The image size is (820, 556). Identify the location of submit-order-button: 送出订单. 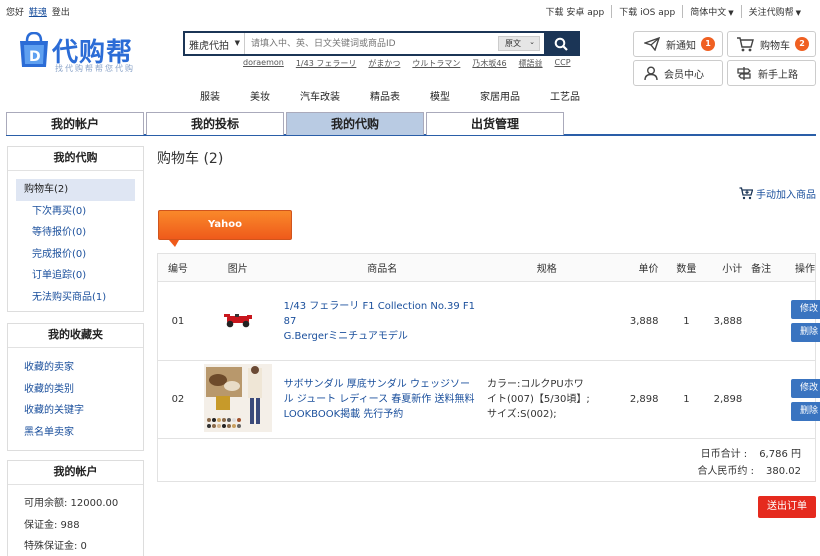
(787, 507).